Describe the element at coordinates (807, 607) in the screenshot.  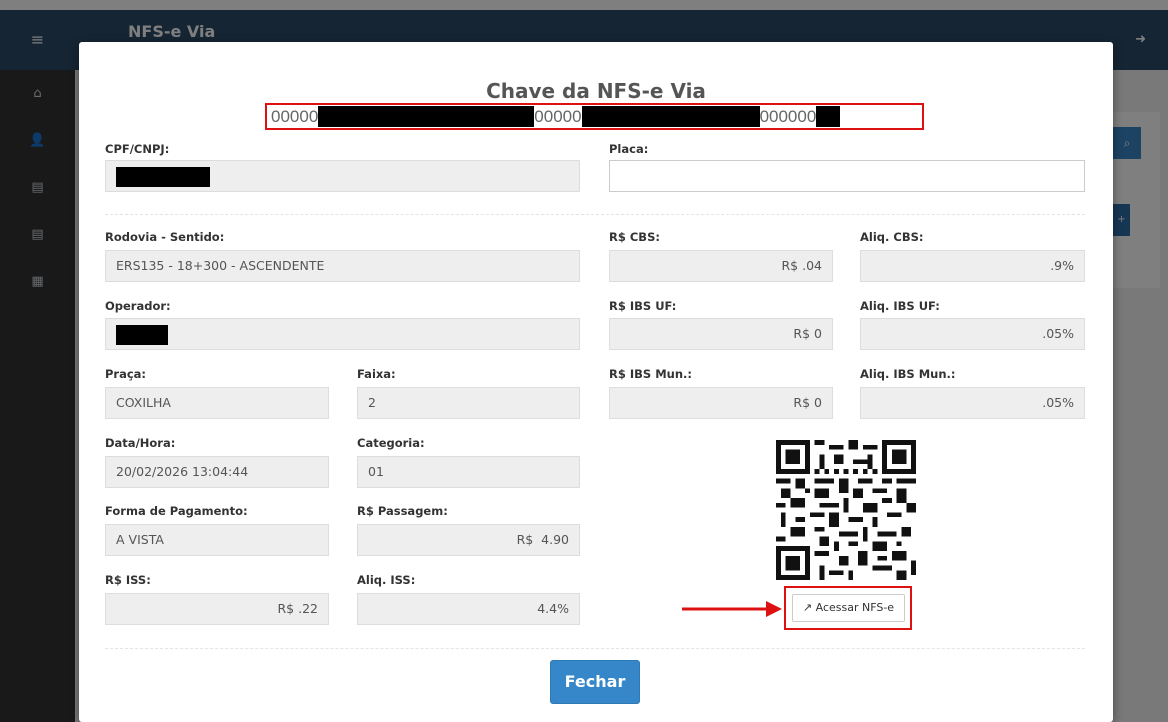
I see `external-link-icon: ↗` at that location.